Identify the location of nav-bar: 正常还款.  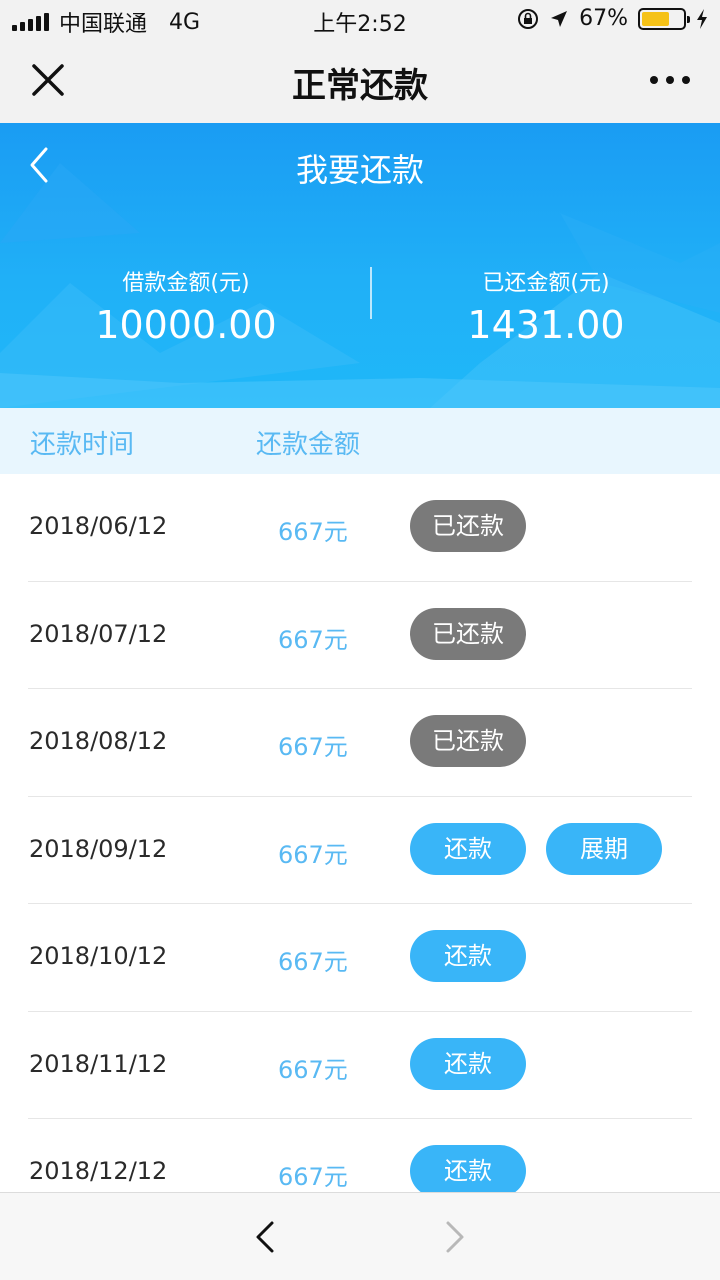
(360, 81).